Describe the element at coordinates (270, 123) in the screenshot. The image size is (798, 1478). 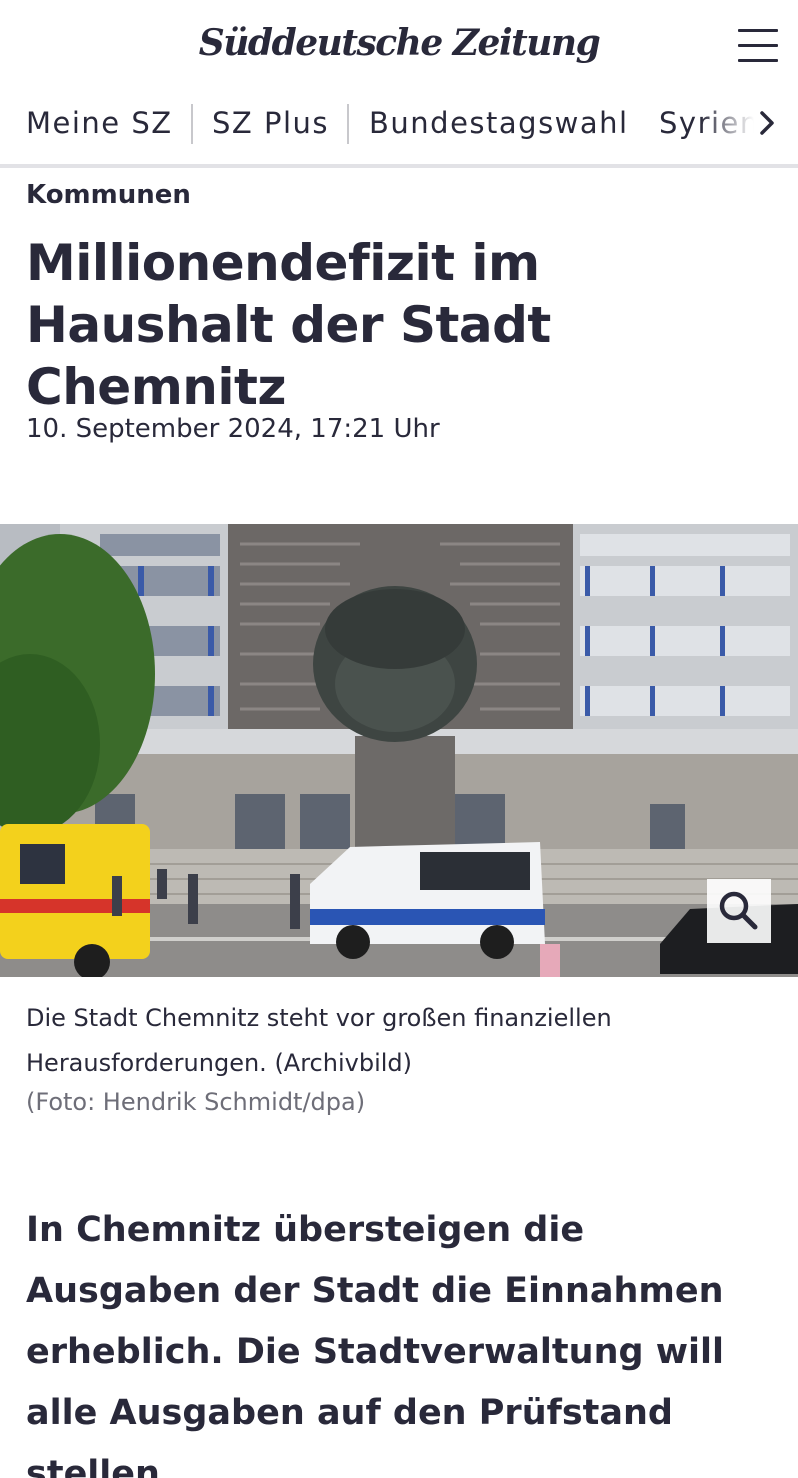
I see `nav-item-sz-plus: SZ Plus` at that location.